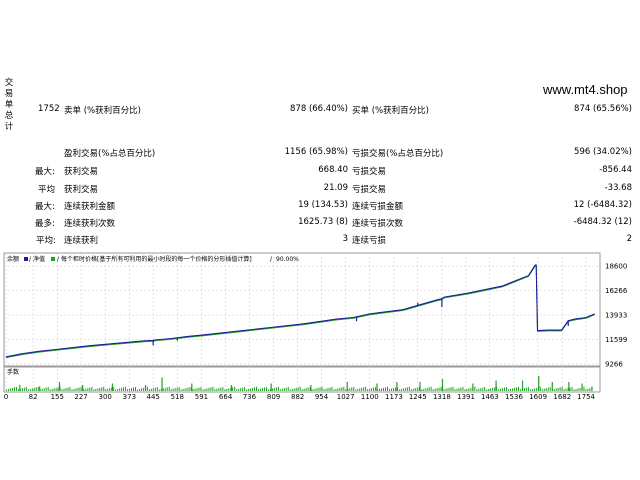 The width and height of the screenshot is (640, 480). I want to click on x-tick-label: 882, so click(297, 397).